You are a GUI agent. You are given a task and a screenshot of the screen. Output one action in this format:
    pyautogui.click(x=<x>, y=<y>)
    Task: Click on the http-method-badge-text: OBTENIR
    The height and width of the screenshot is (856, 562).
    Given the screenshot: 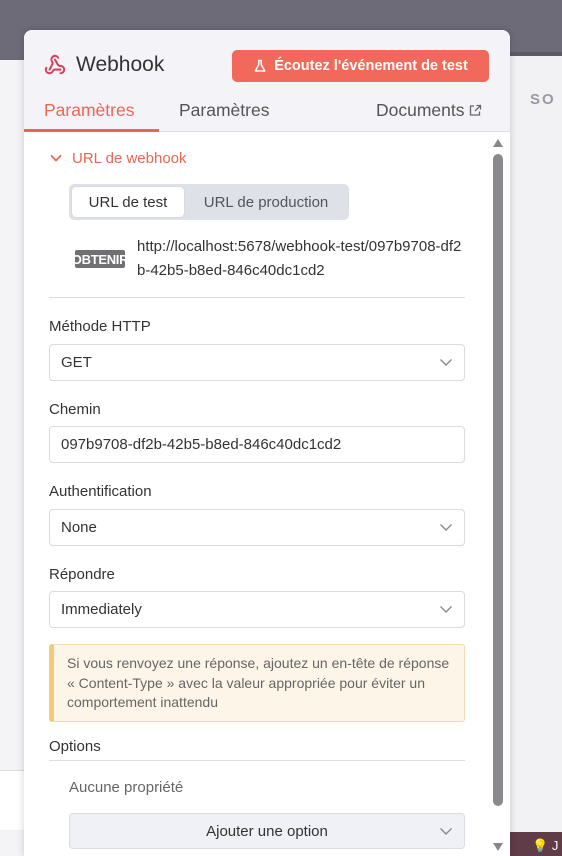 What is the action you would take?
    pyautogui.click(x=100, y=259)
    